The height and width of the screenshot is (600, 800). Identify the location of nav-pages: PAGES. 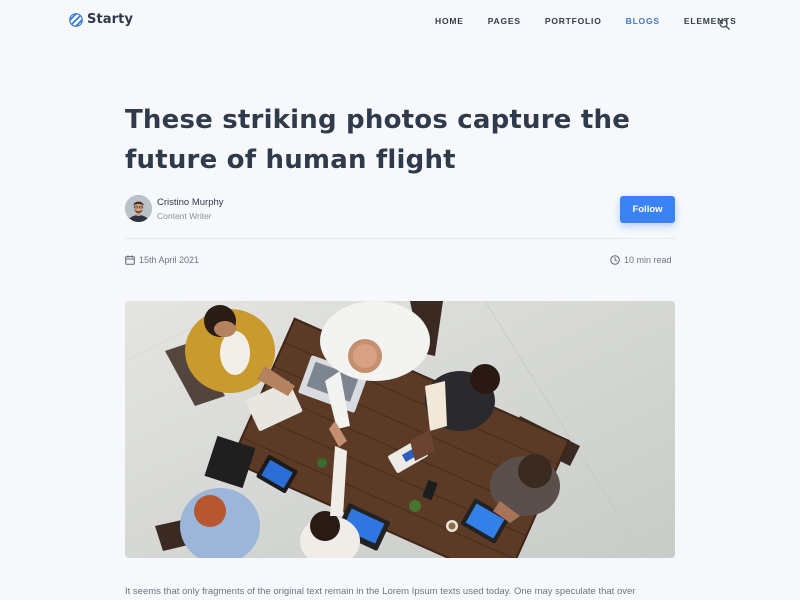
(504, 21).